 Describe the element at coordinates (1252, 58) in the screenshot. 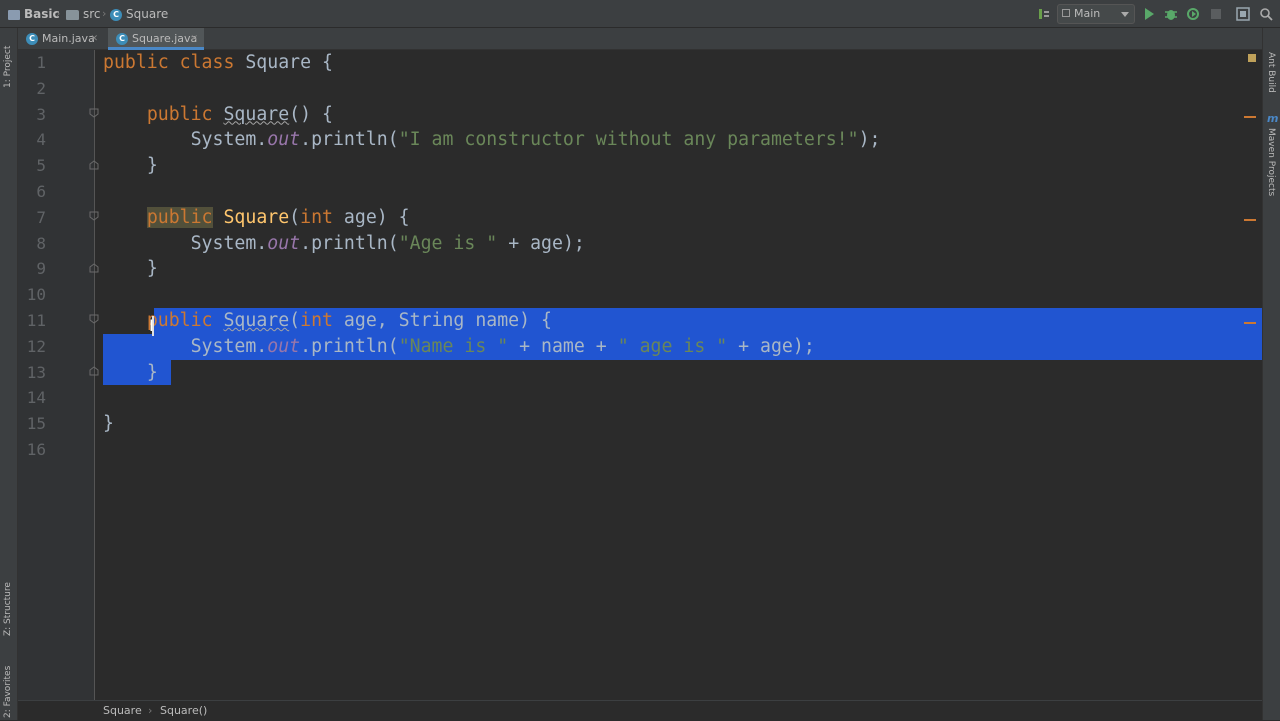

I see `analysis-status-icon` at that location.